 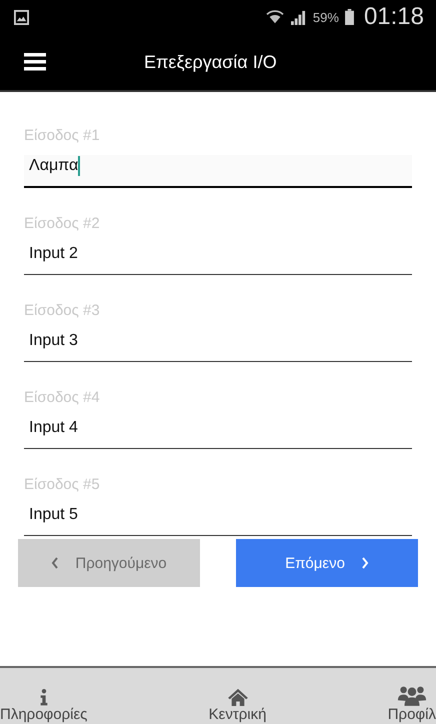 I want to click on menu-button, so click(x=35, y=62).